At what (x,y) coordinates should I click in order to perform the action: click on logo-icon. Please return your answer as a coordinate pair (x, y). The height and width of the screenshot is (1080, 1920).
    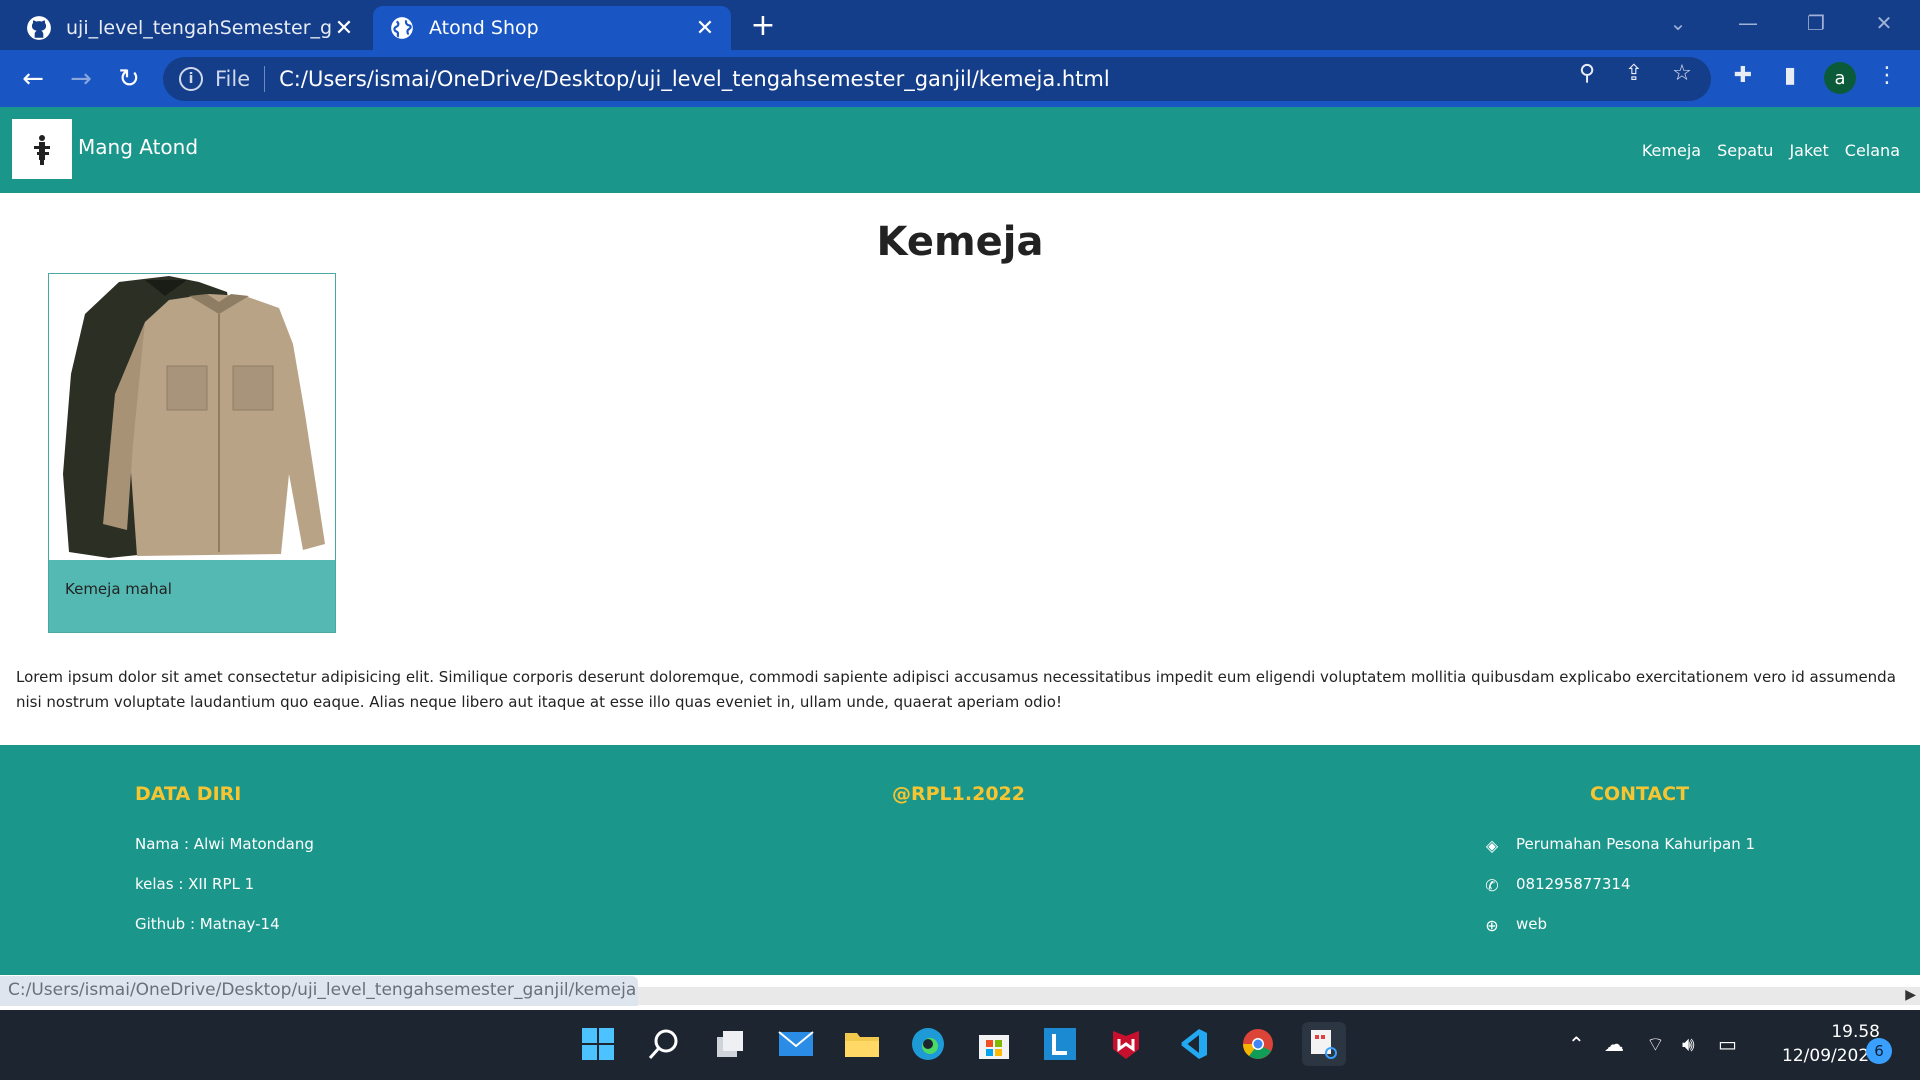
    Looking at the image, I should click on (42, 150).